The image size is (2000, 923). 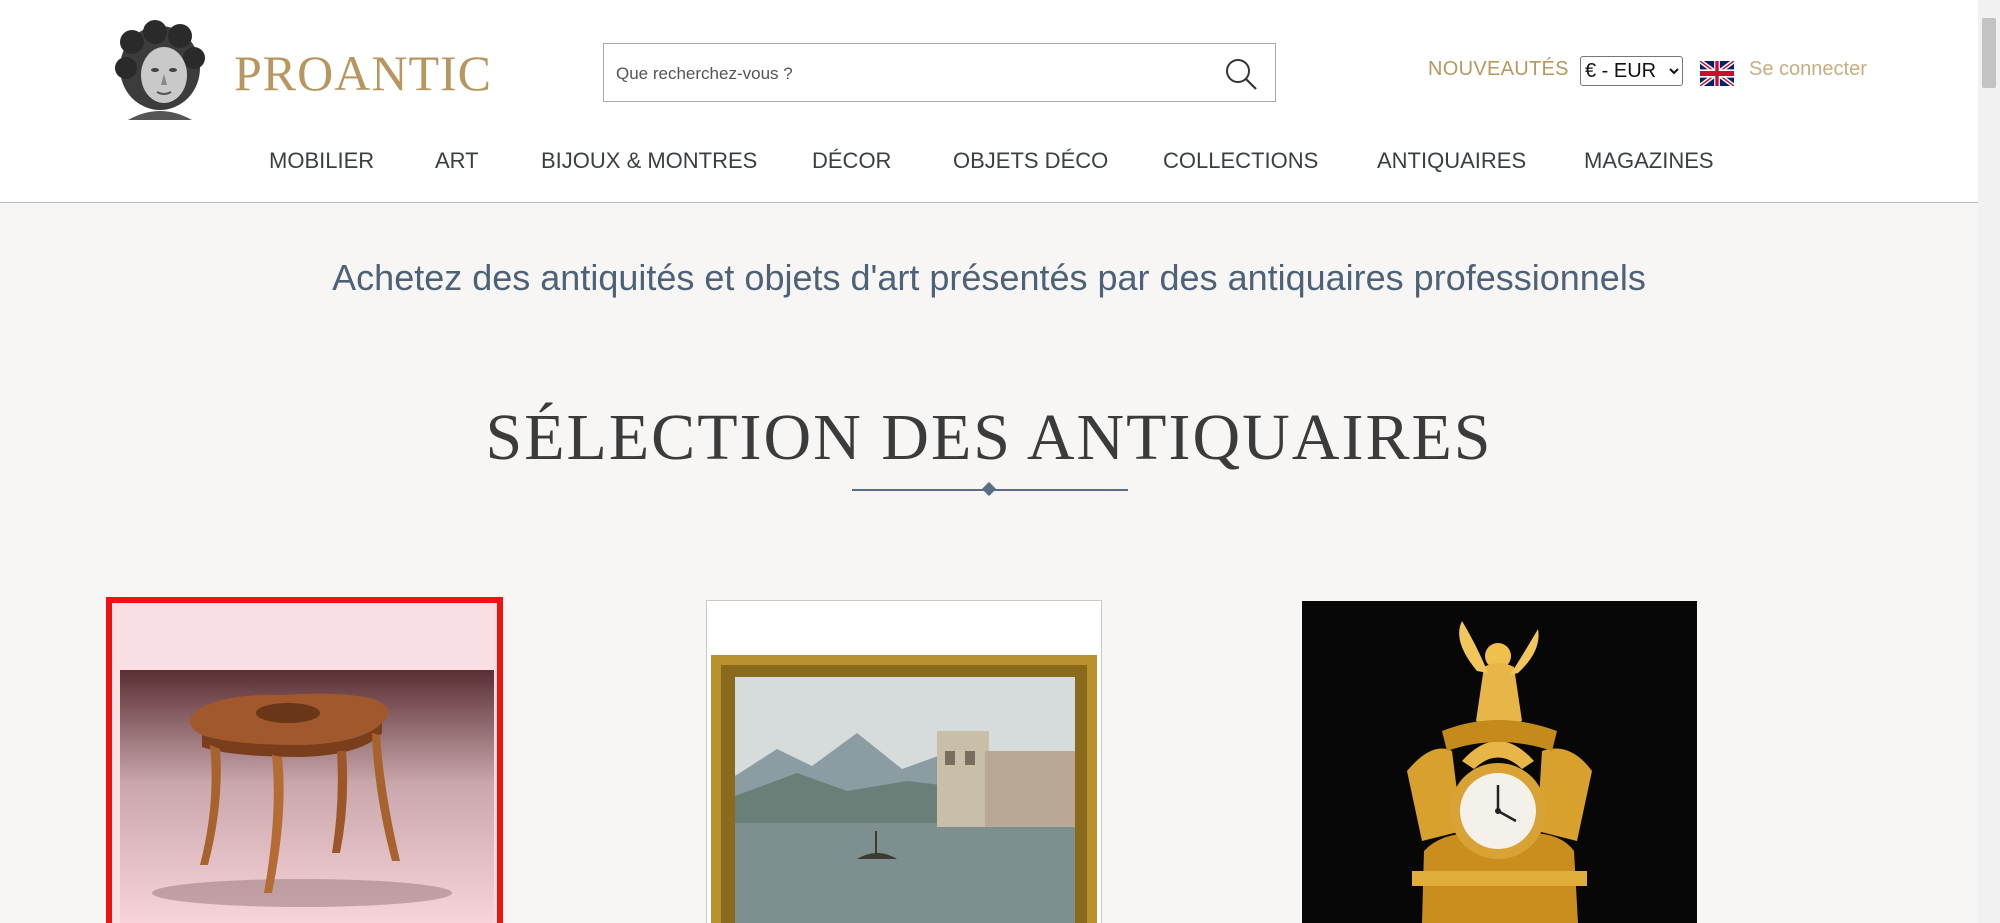 I want to click on section-title: SÉLECTION DES ANTIQUAIRES, so click(x=989, y=437).